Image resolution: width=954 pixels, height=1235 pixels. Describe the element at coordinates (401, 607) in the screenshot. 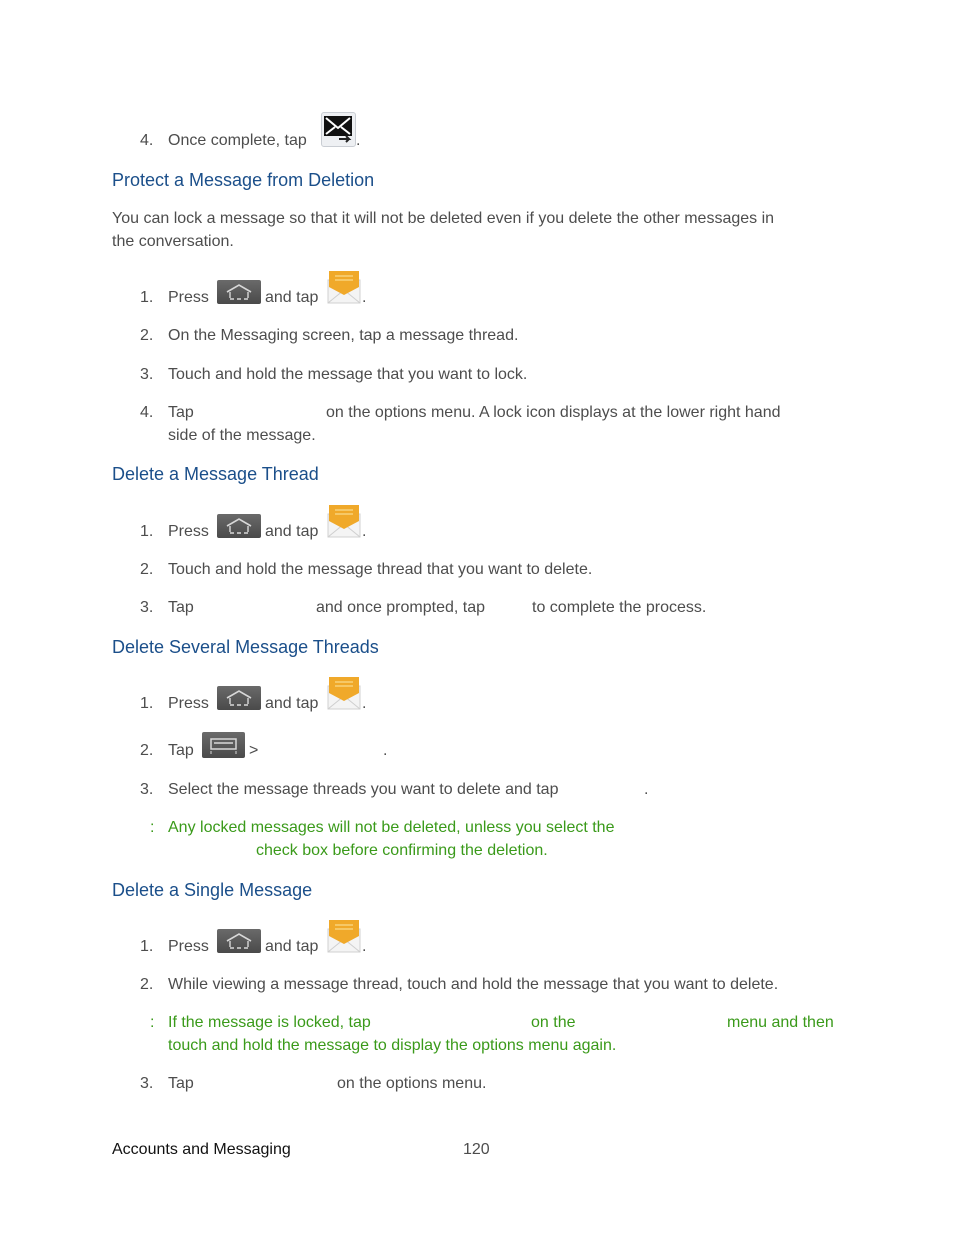

I see `step-text: and once prompted, tap` at that location.